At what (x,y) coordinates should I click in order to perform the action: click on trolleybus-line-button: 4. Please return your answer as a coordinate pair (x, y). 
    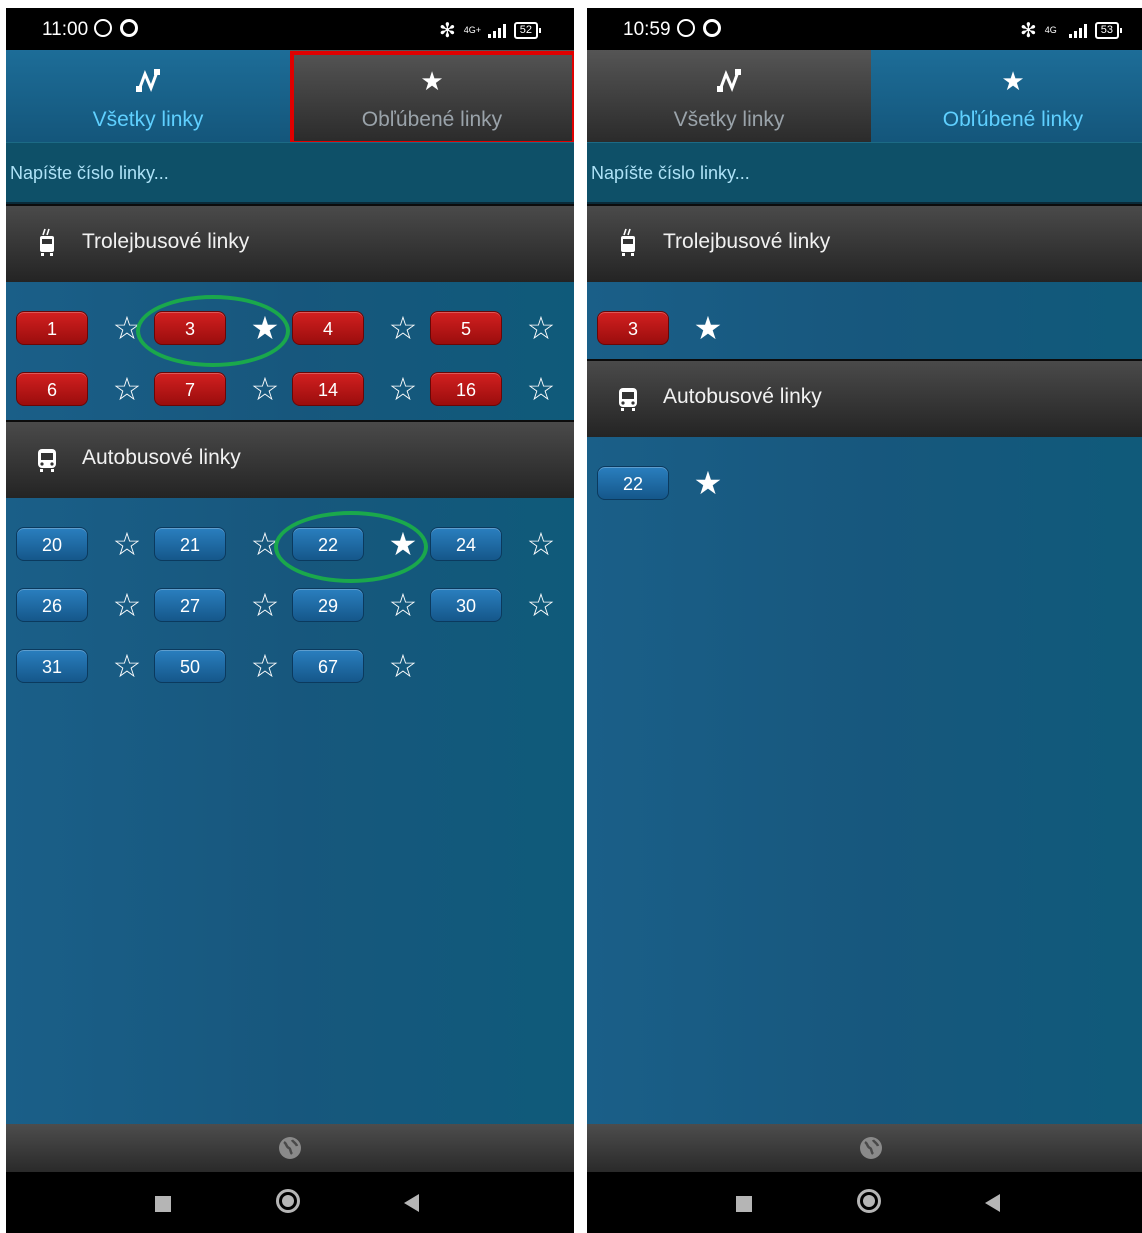
    Looking at the image, I should click on (328, 328).